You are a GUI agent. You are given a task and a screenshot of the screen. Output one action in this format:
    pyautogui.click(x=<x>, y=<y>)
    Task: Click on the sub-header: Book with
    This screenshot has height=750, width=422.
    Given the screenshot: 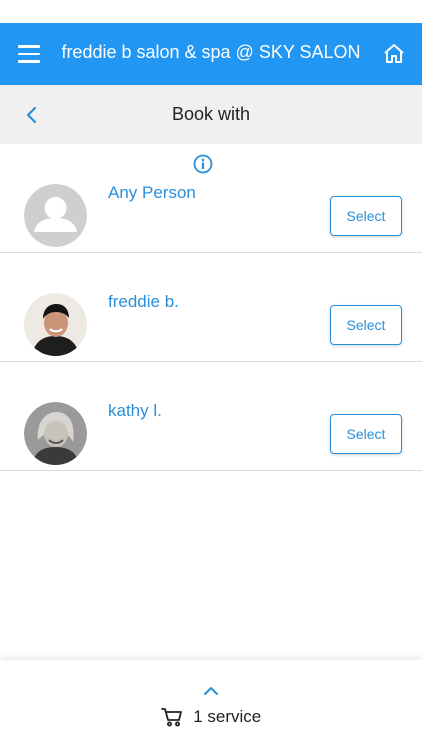 What is the action you would take?
    pyautogui.click(x=211, y=114)
    